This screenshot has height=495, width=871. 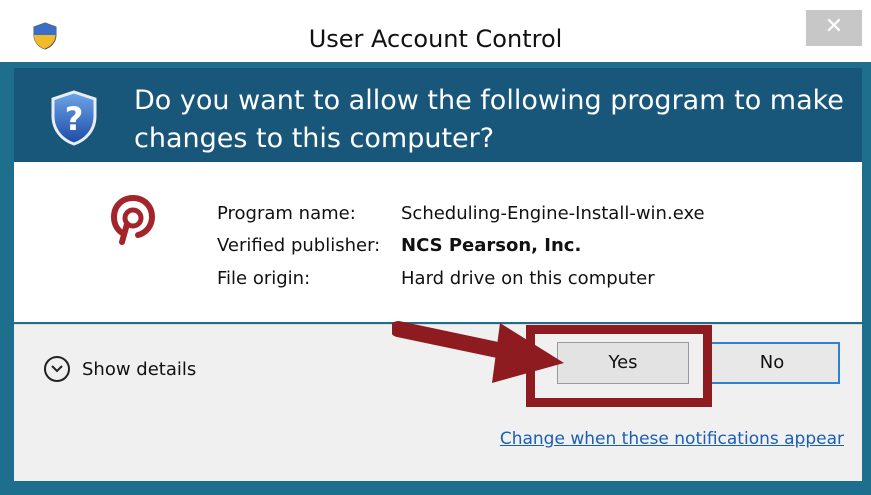 I want to click on red-arrow-icon, so click(x=478, y=352).